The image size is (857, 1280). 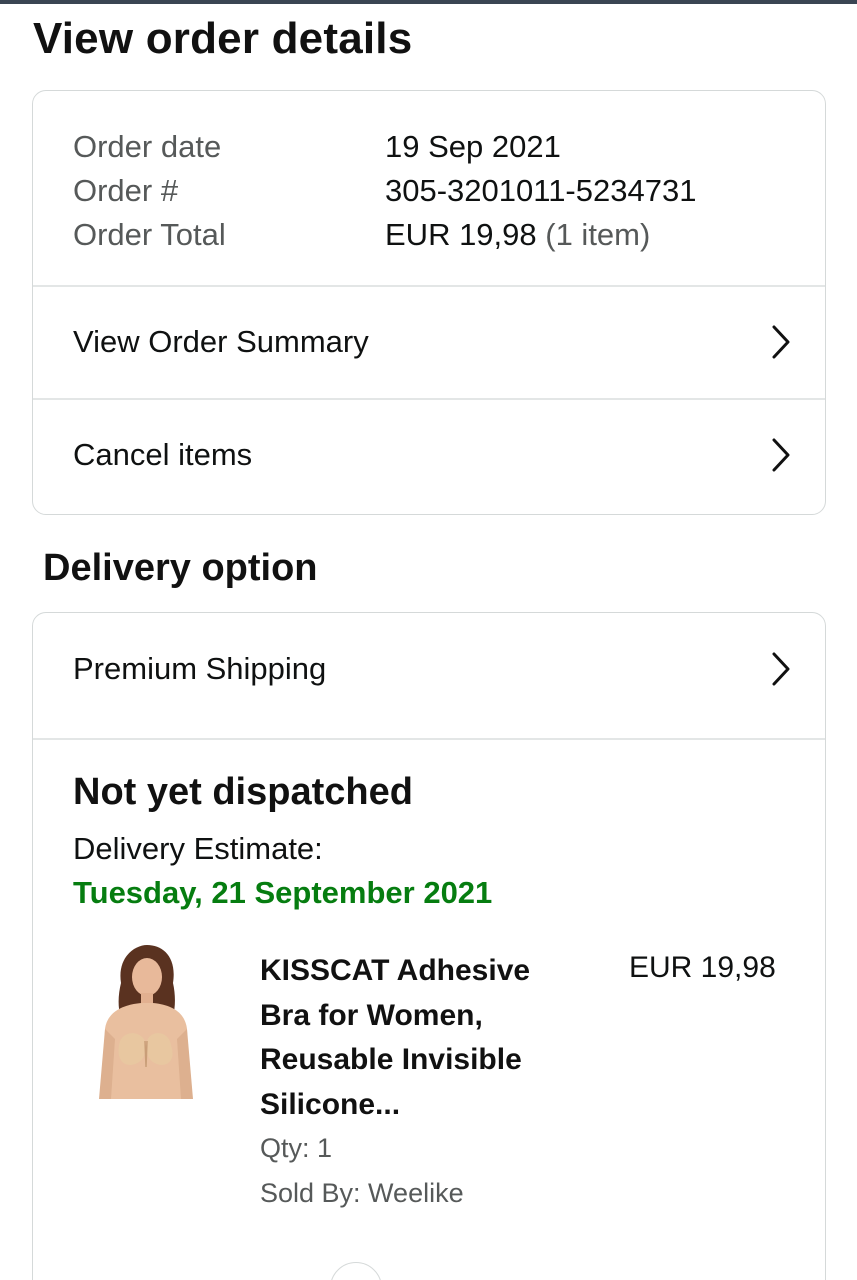 I want to click on order-number-label: Order #, so click(x=126, y=190).